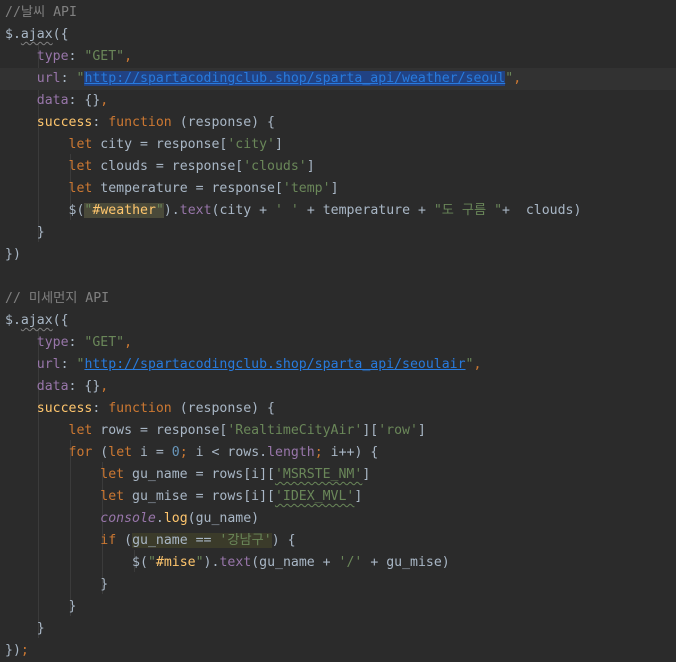 This screenshot has height=662, width=676. Describe the element at coordinates (76, 210) in the screenshot. I see `code-token: $(` at that location.